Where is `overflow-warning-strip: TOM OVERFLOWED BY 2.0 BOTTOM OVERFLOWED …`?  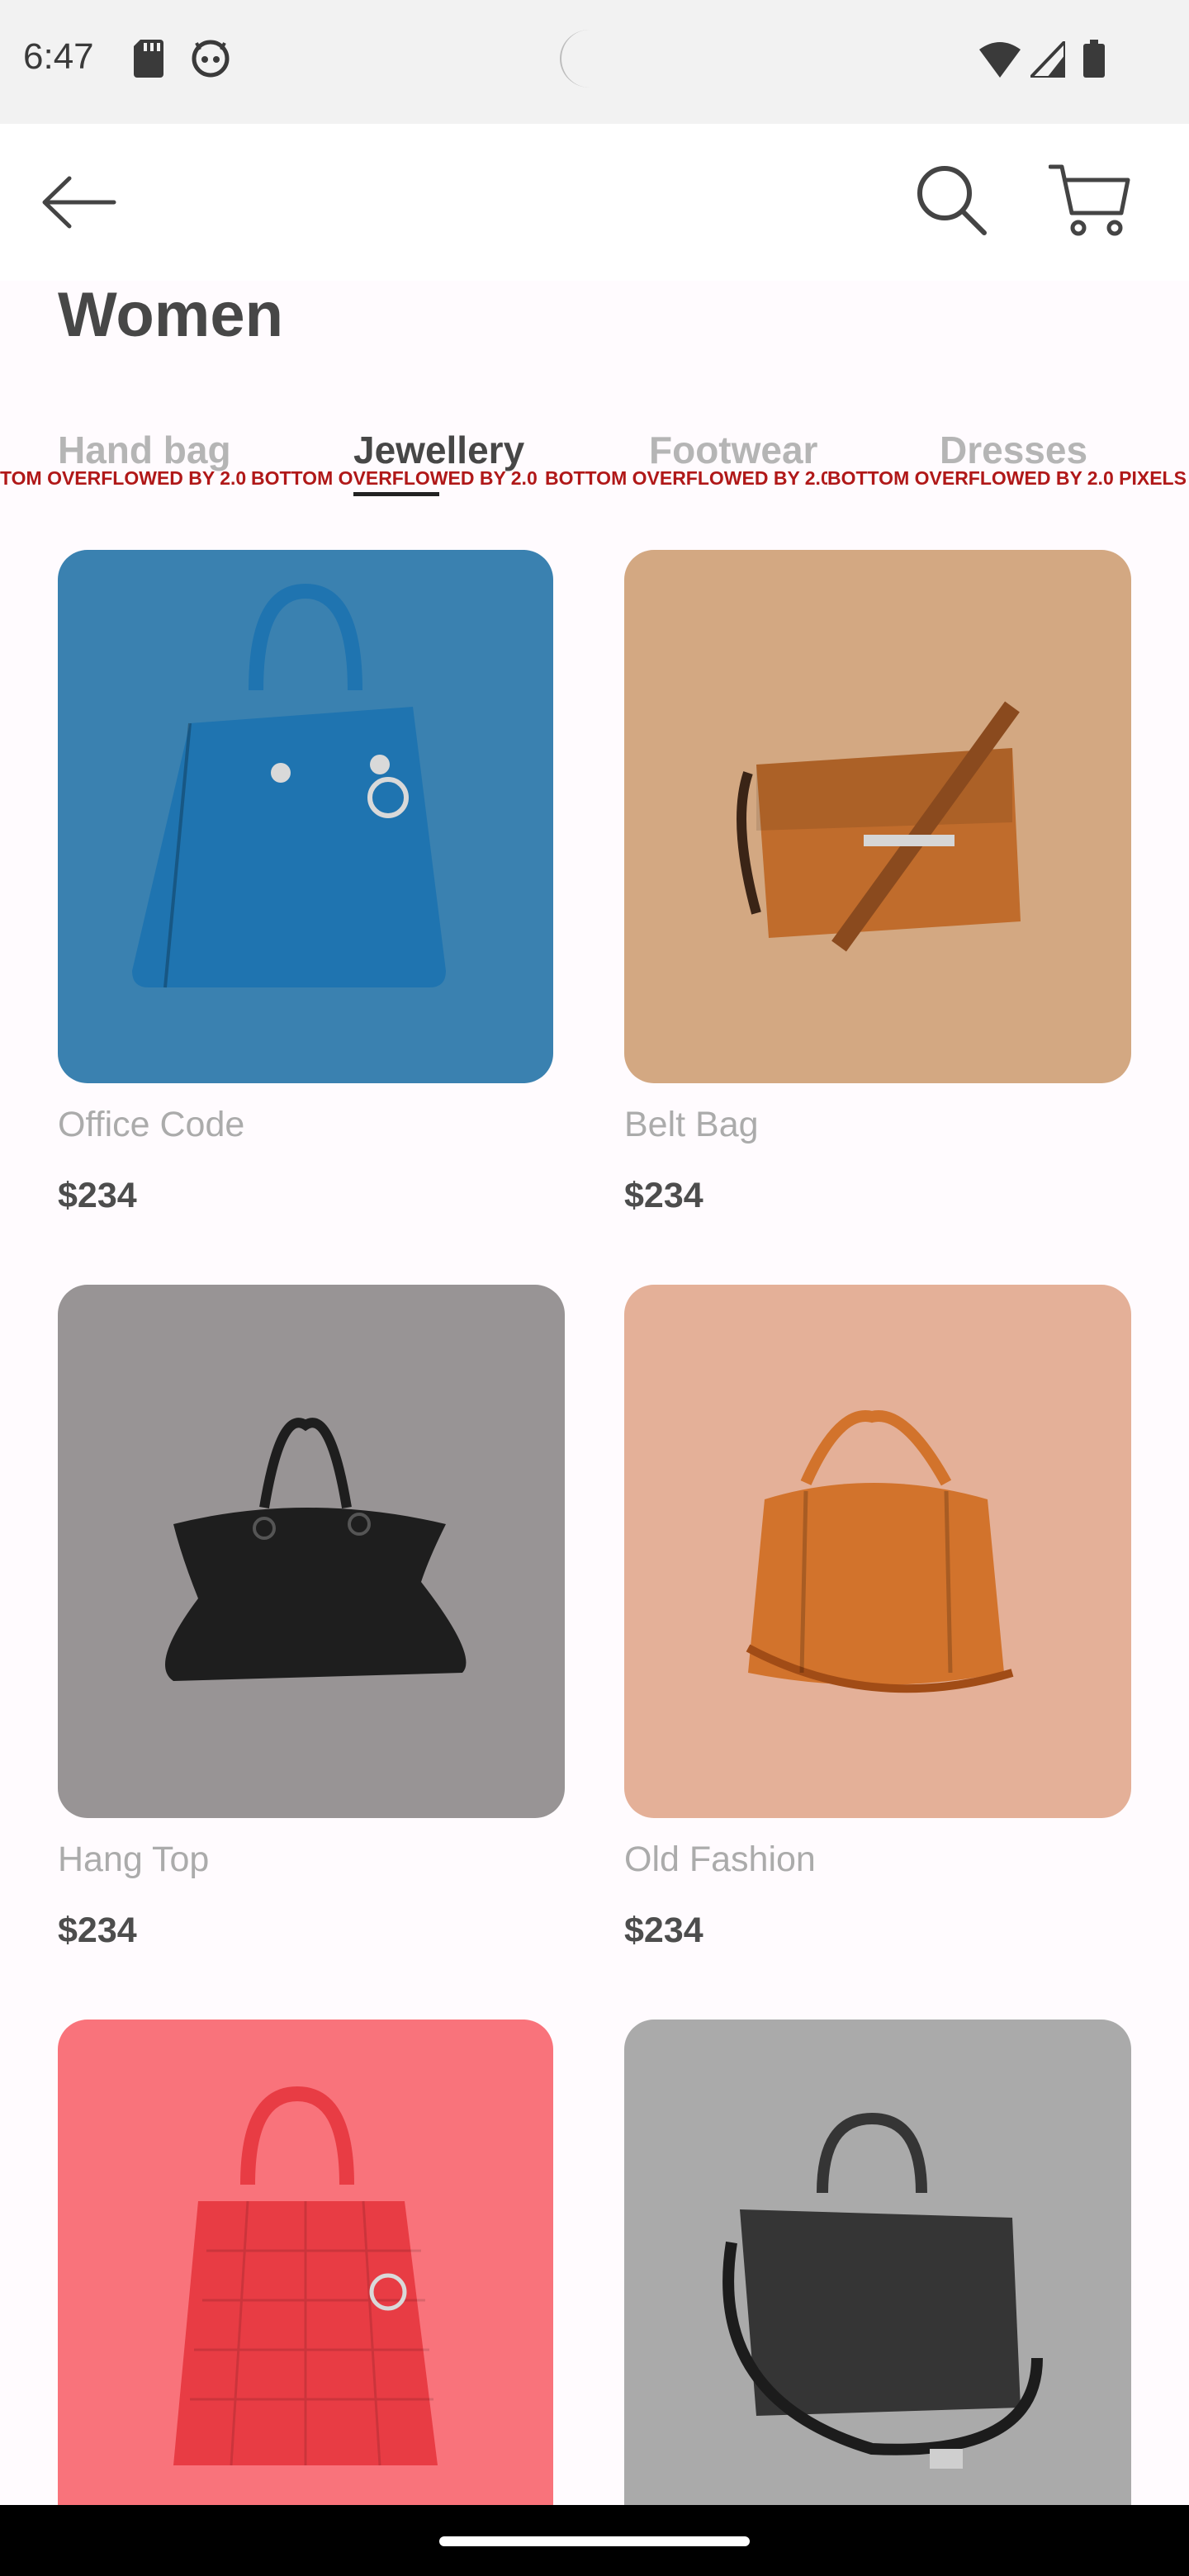
overflow-warning-strip: TOM OVERFLOWED BY 2.0 BOTTOM OVERFLOWED … is located at coordinates (594, 479).